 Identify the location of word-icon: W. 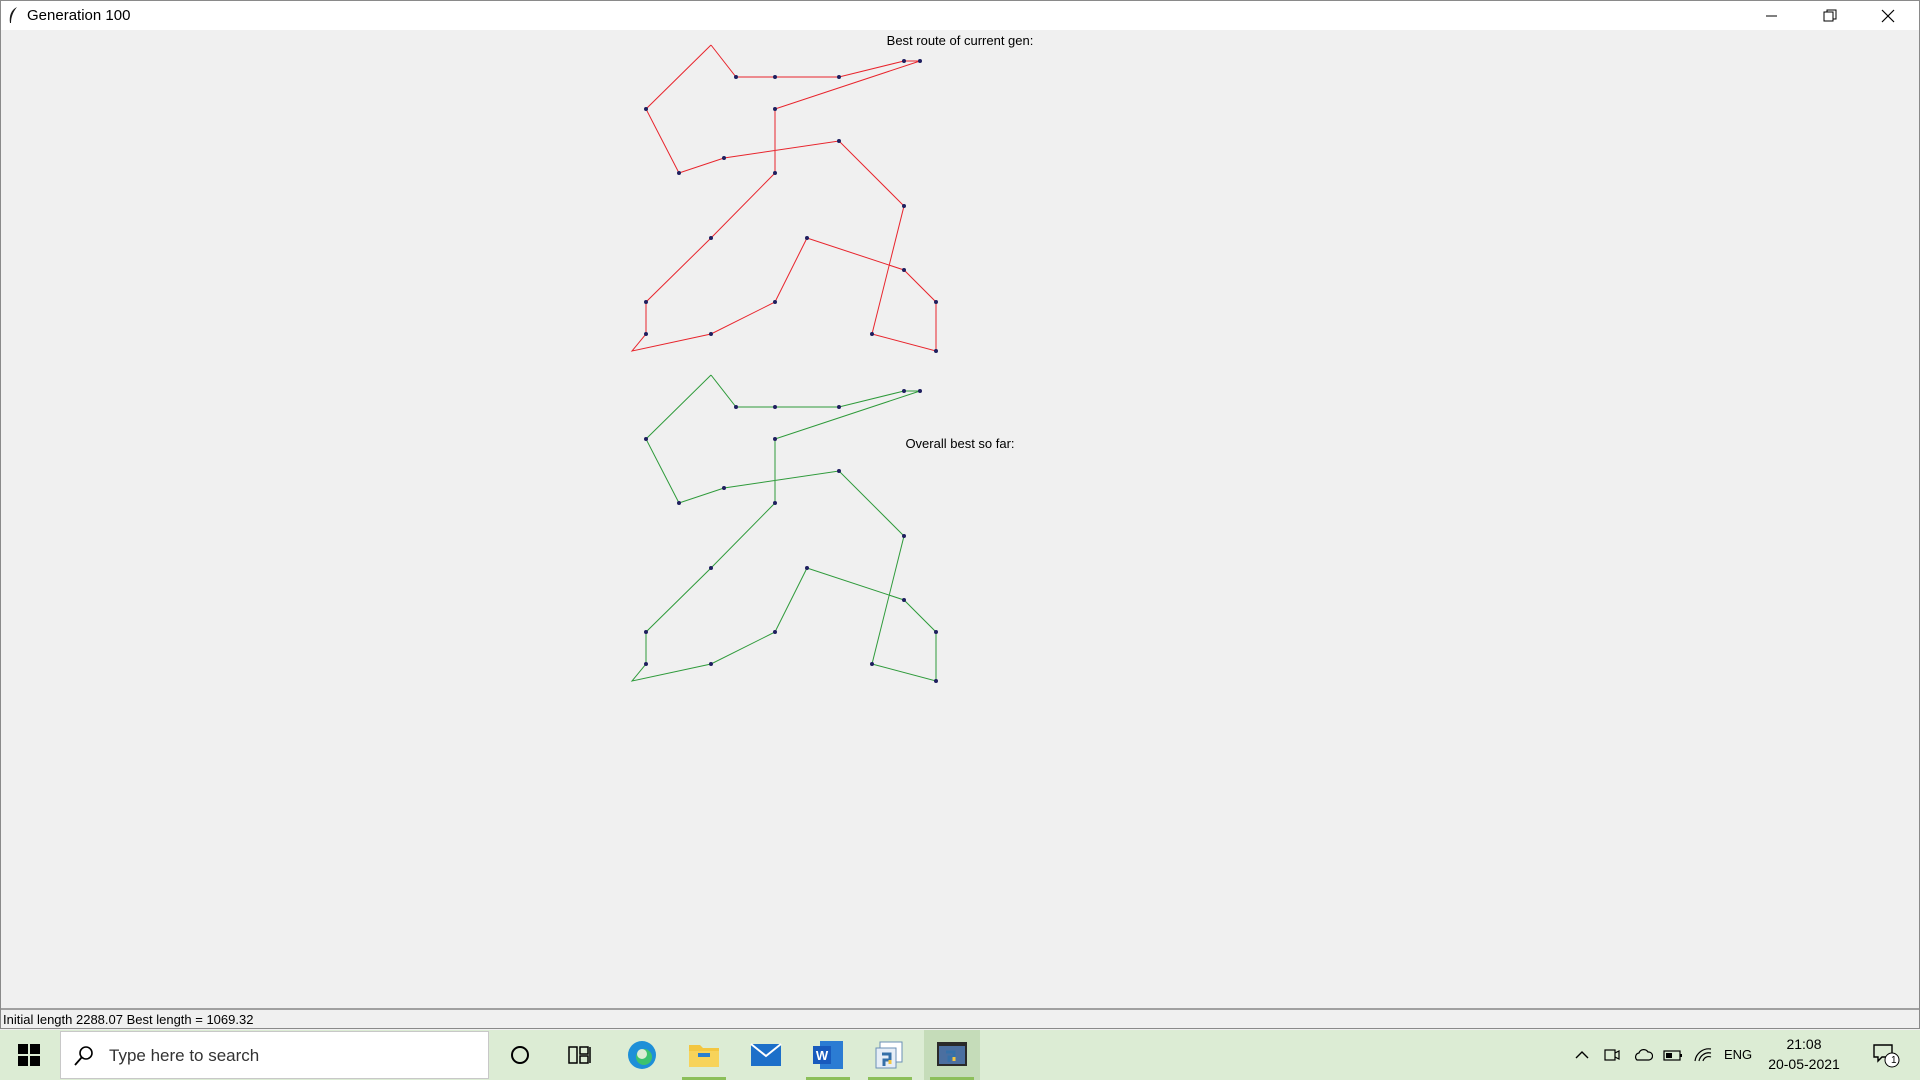
(828, 1055).